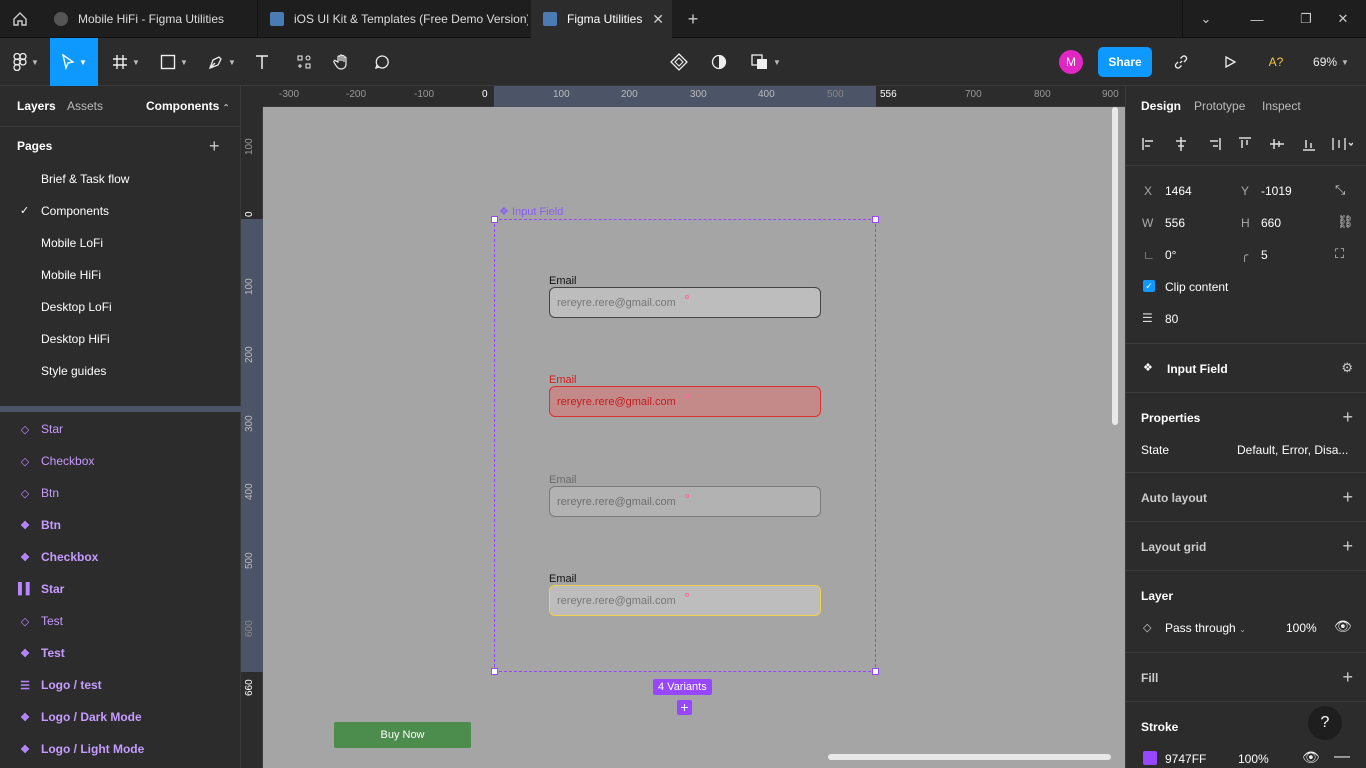  What do you see at coordinates (679, 62) in the screenshot?
I see `component-button` at bounding box center [679, 62].